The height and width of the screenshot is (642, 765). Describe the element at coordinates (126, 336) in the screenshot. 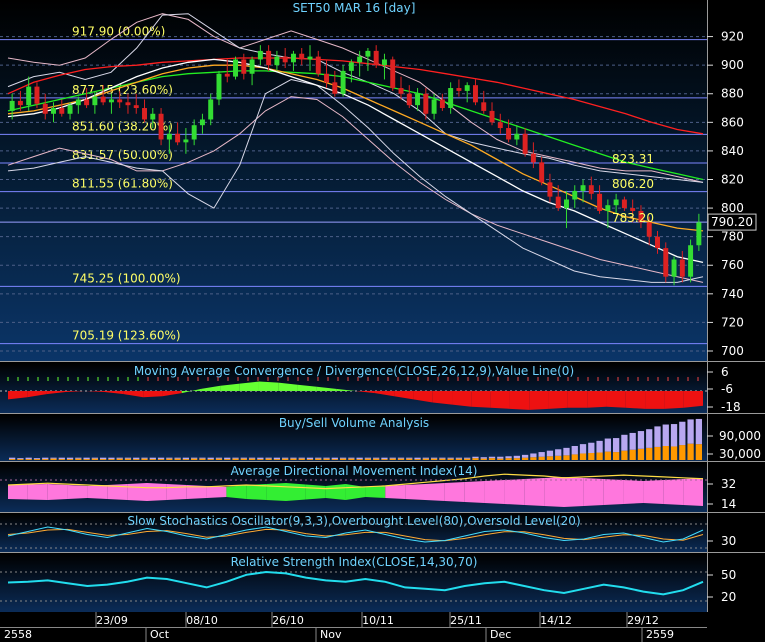

I see `fib-label-6: 705.19 (123.60%)` at that location.